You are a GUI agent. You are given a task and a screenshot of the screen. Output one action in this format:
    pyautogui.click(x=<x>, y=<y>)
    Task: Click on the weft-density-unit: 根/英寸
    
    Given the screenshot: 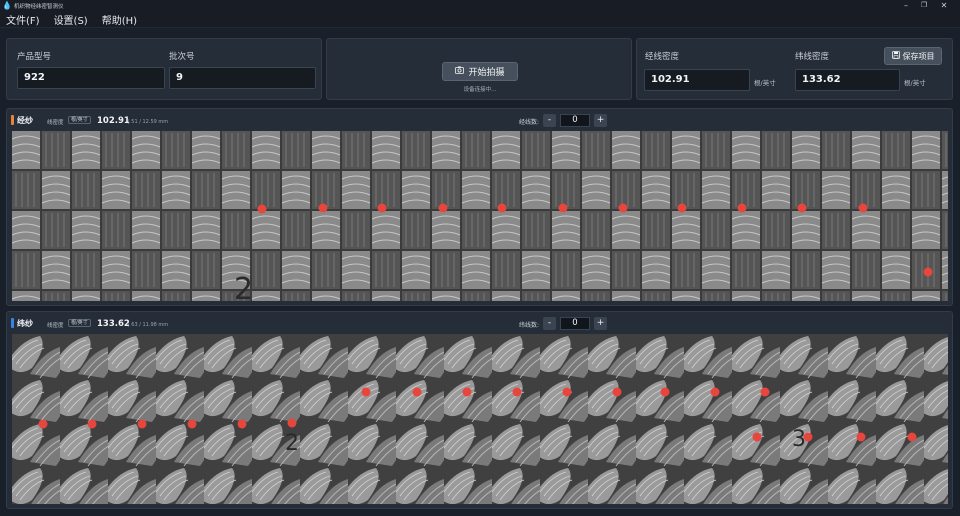 What is the action you would take?
    pyautogui.click(x=915, y=83)
    